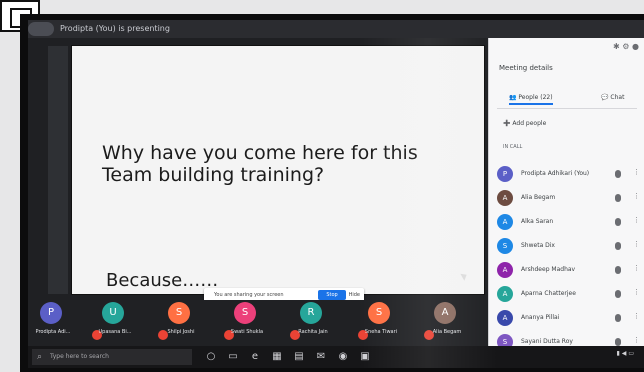 This screenshot has height=372, width=644. What do you see at coordinates (538, 197) in the screenshot?
I see `participant-name: Alia Begam` at bounding box center [538, 197].